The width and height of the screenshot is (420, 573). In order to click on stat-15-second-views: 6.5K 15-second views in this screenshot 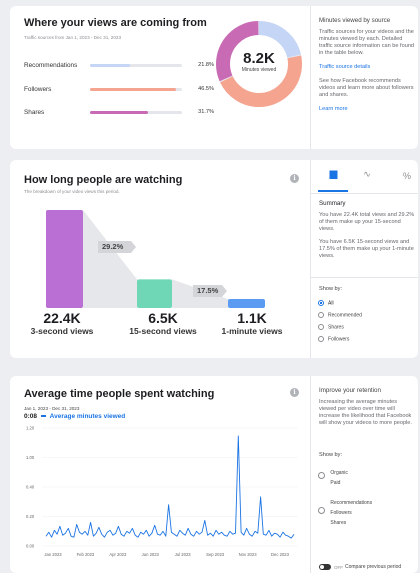, I will do `click(163, 323)`.